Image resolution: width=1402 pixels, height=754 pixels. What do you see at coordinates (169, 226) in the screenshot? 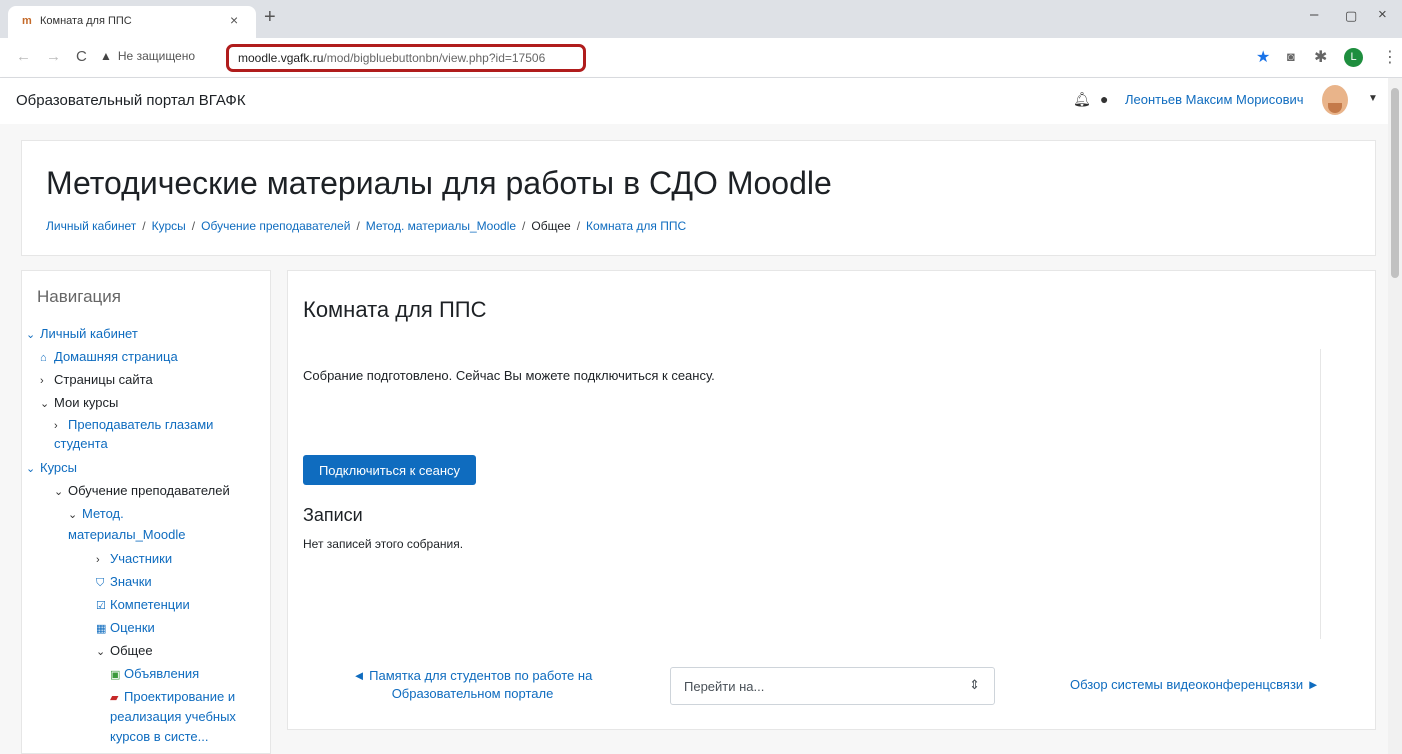
I see `breadcrumb-item: Курсы` at bounding box center [169, 226].